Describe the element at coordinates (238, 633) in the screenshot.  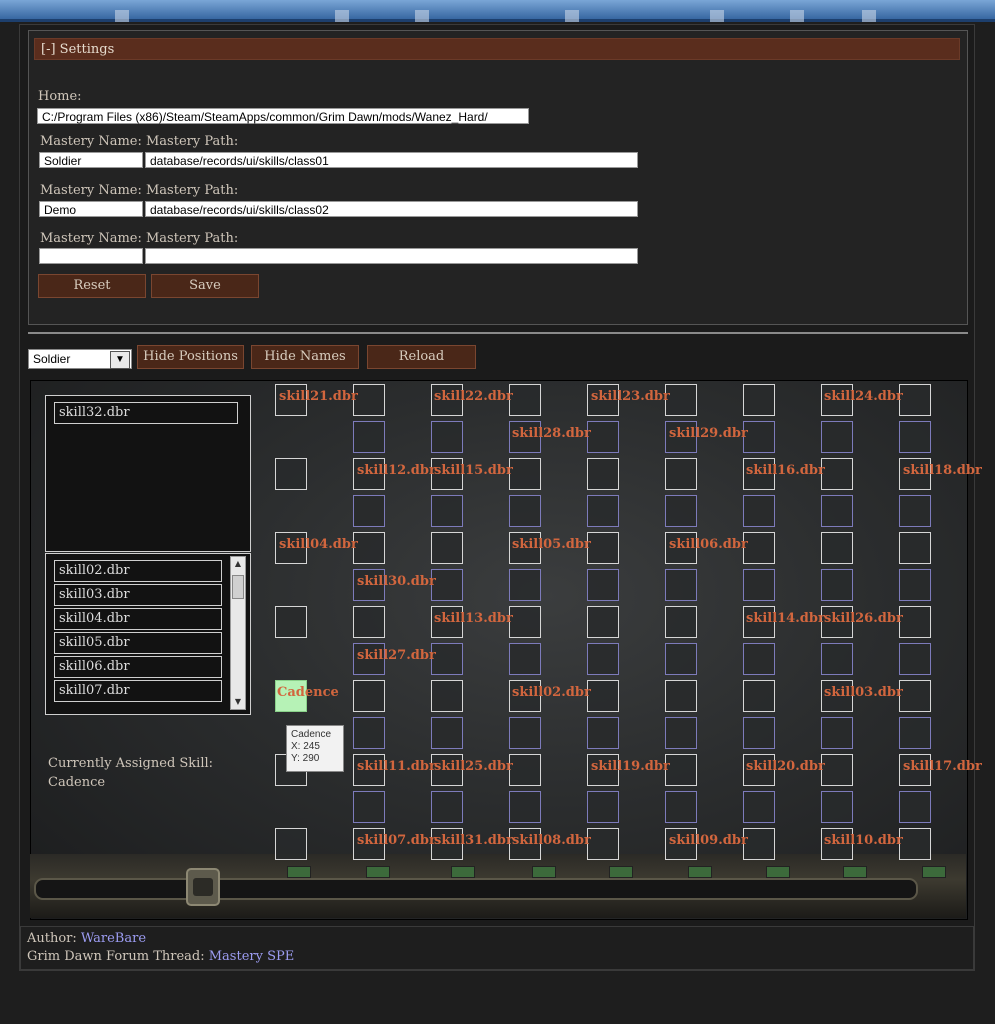
I see `scrollbar: ▲ ▼` at that location.